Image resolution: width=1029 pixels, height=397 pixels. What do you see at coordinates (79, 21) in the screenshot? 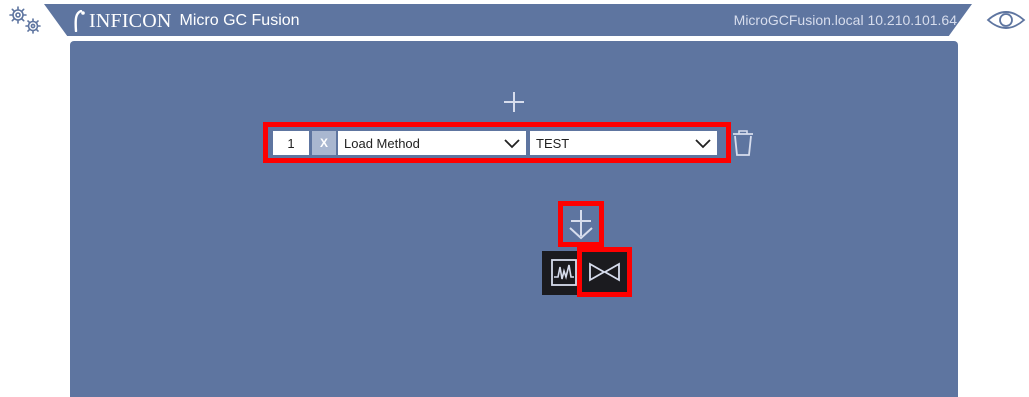
I see `inficon-logo-mark-icon` at bounding box center [79, 21].